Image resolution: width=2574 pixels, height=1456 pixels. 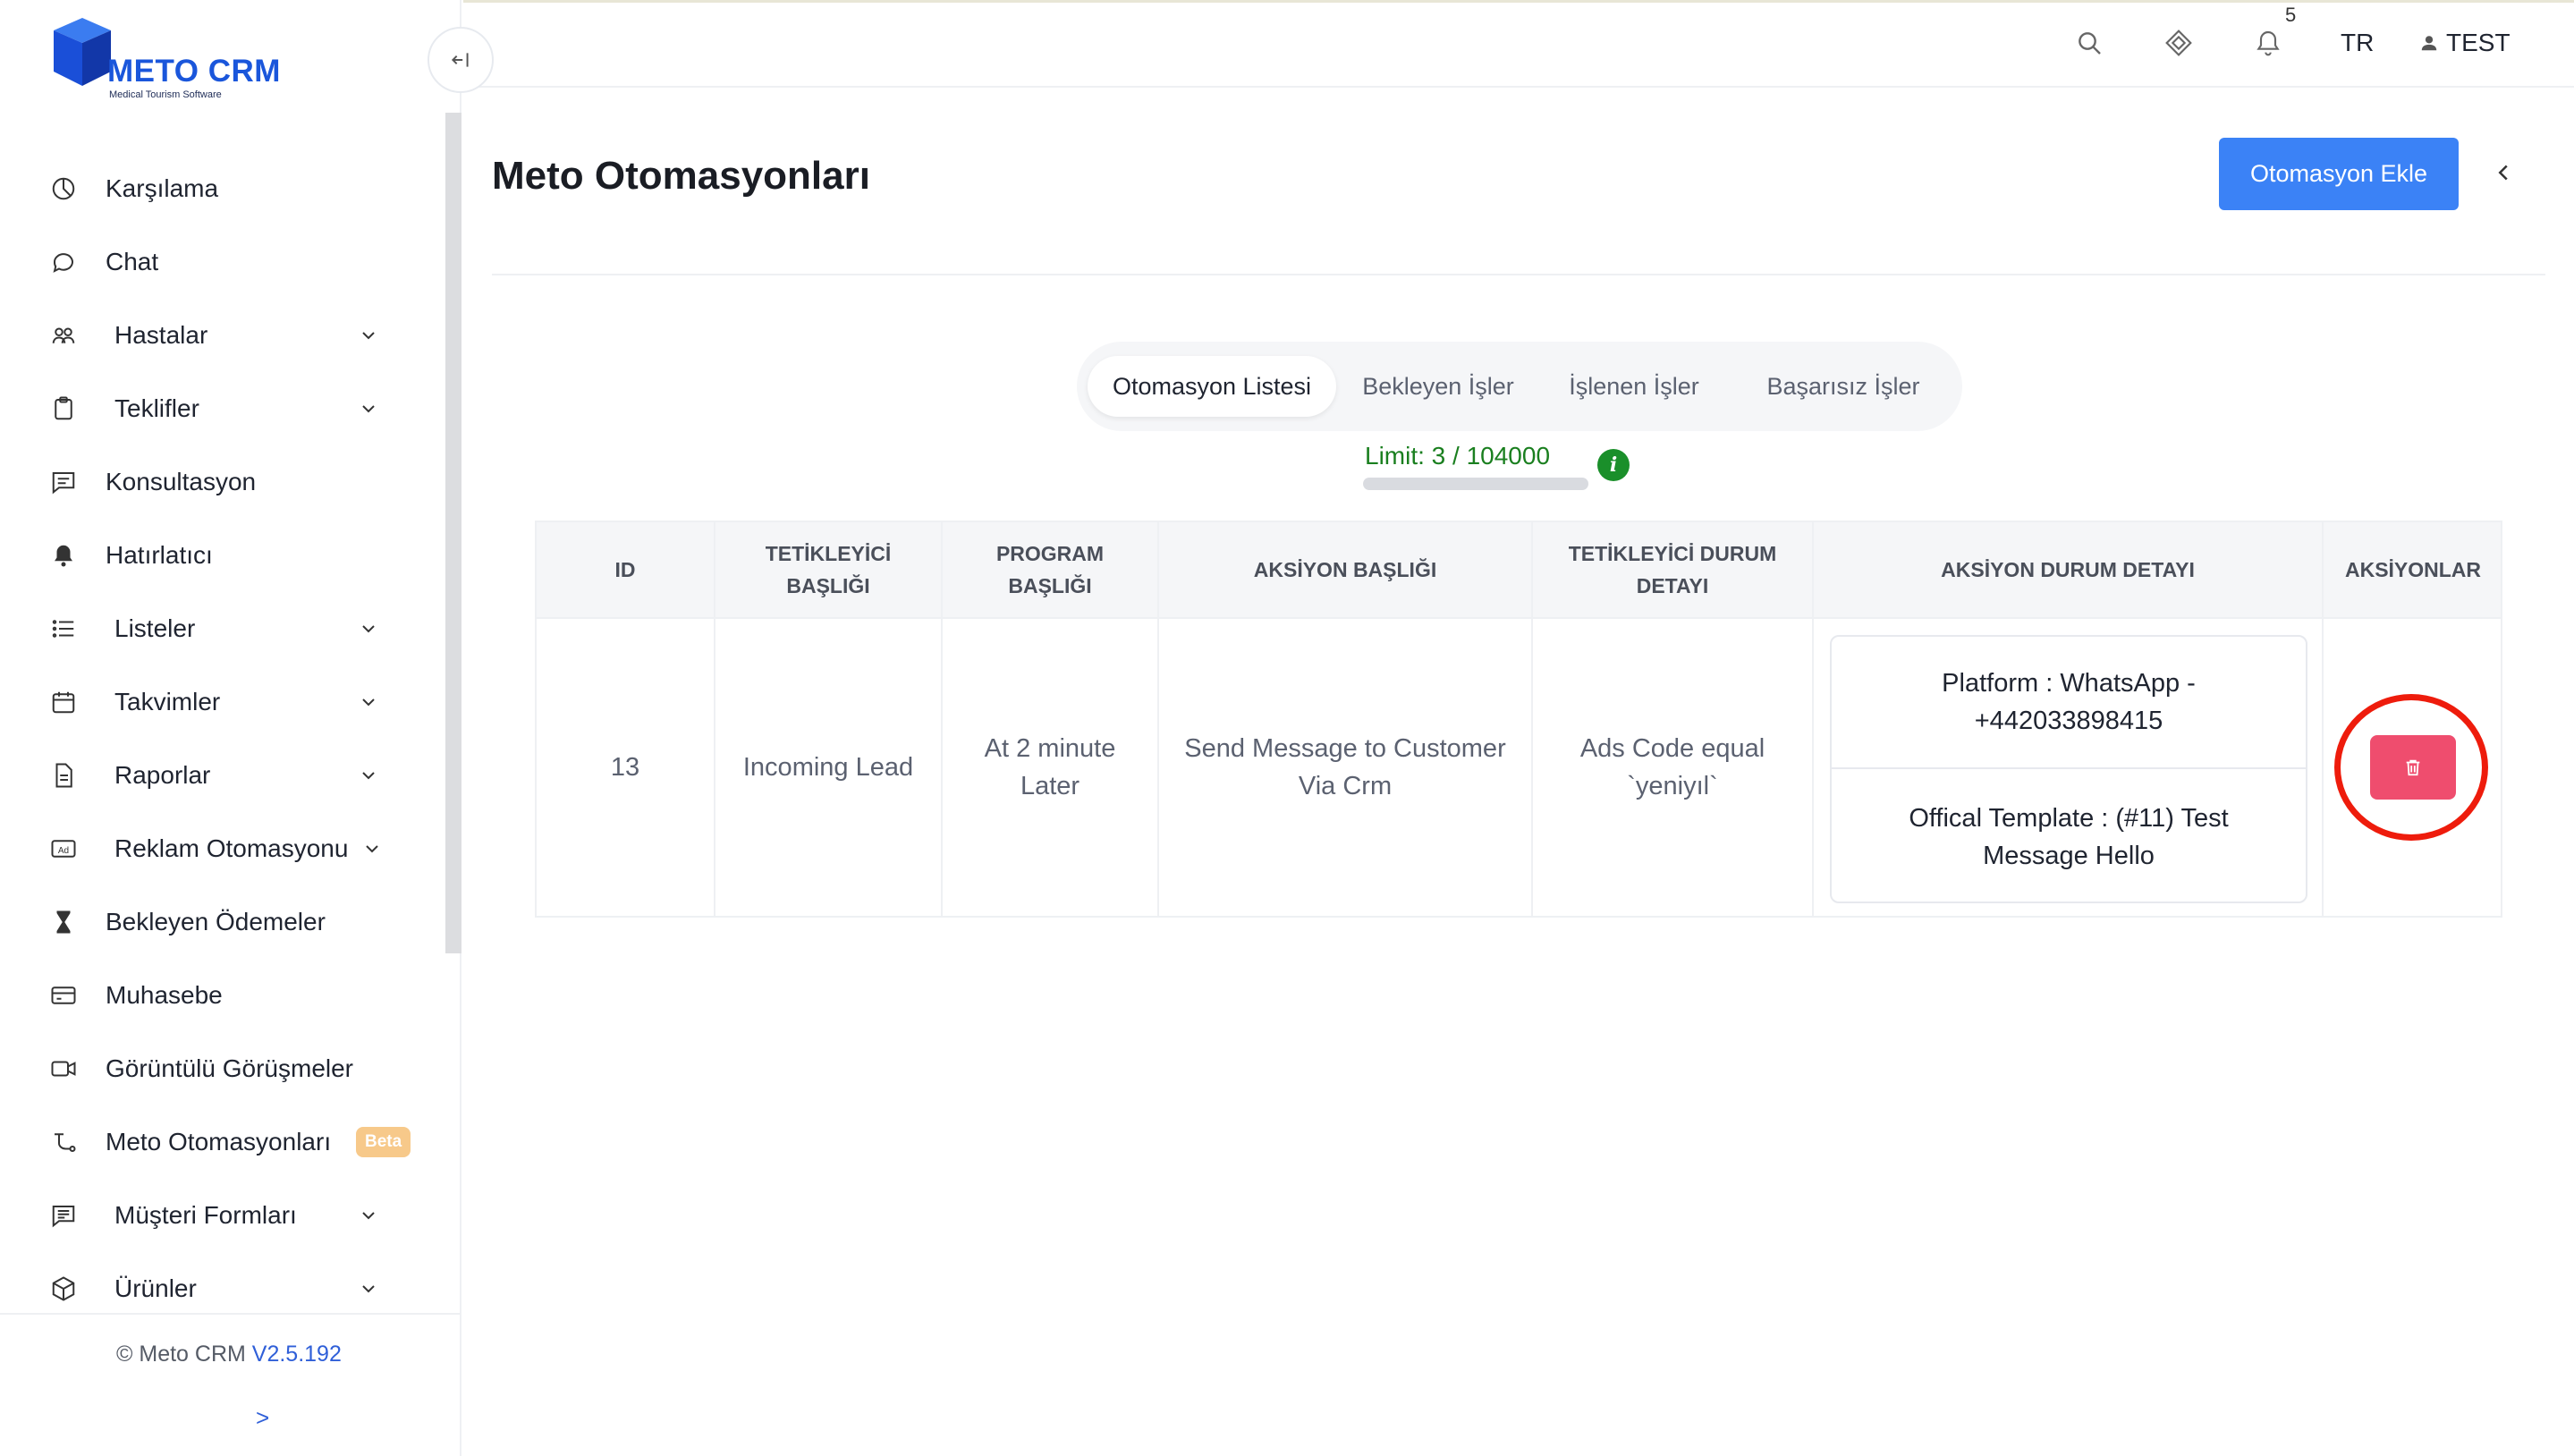 I want to click on copyright-text: © Meto CRM, so click(x=181, y=1354).